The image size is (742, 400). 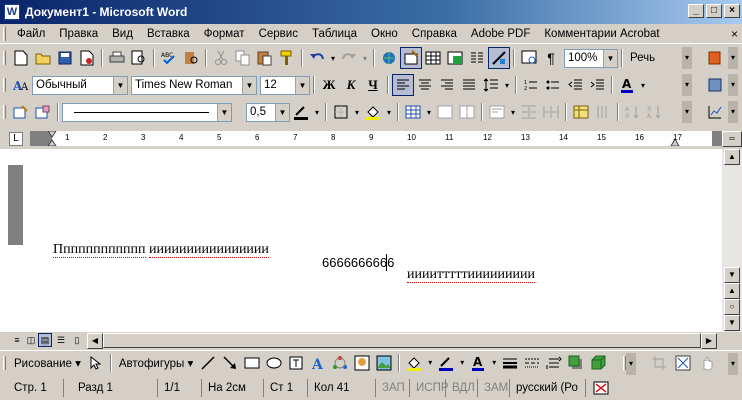 What do you see at coordinates (117, 58) in the screenshot?
I see `print-icon` at bounding box center [117, 58].